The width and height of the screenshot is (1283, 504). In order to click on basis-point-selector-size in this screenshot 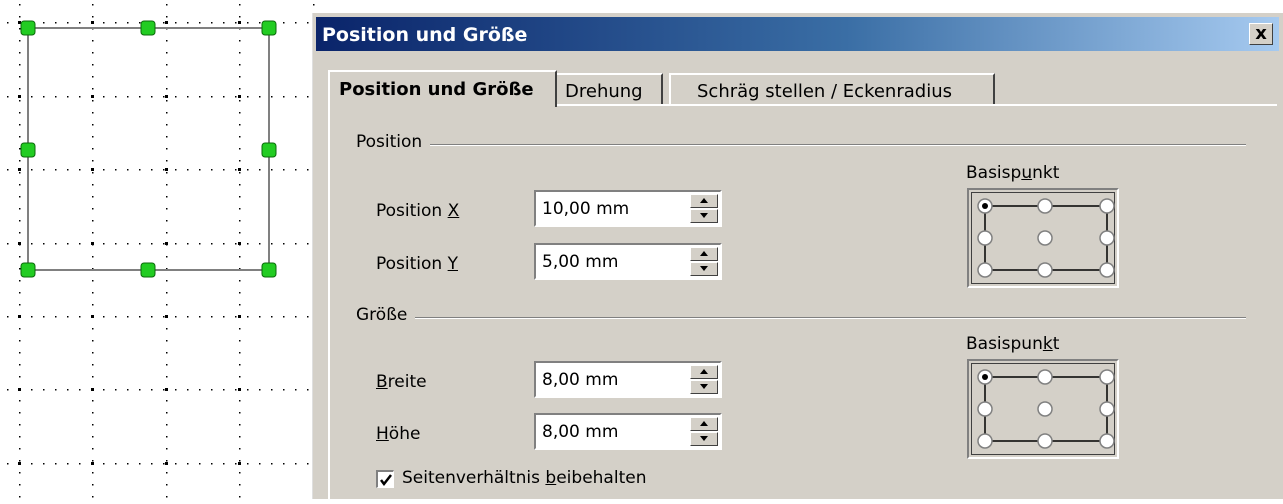, I will do `click(1043, 409)`.